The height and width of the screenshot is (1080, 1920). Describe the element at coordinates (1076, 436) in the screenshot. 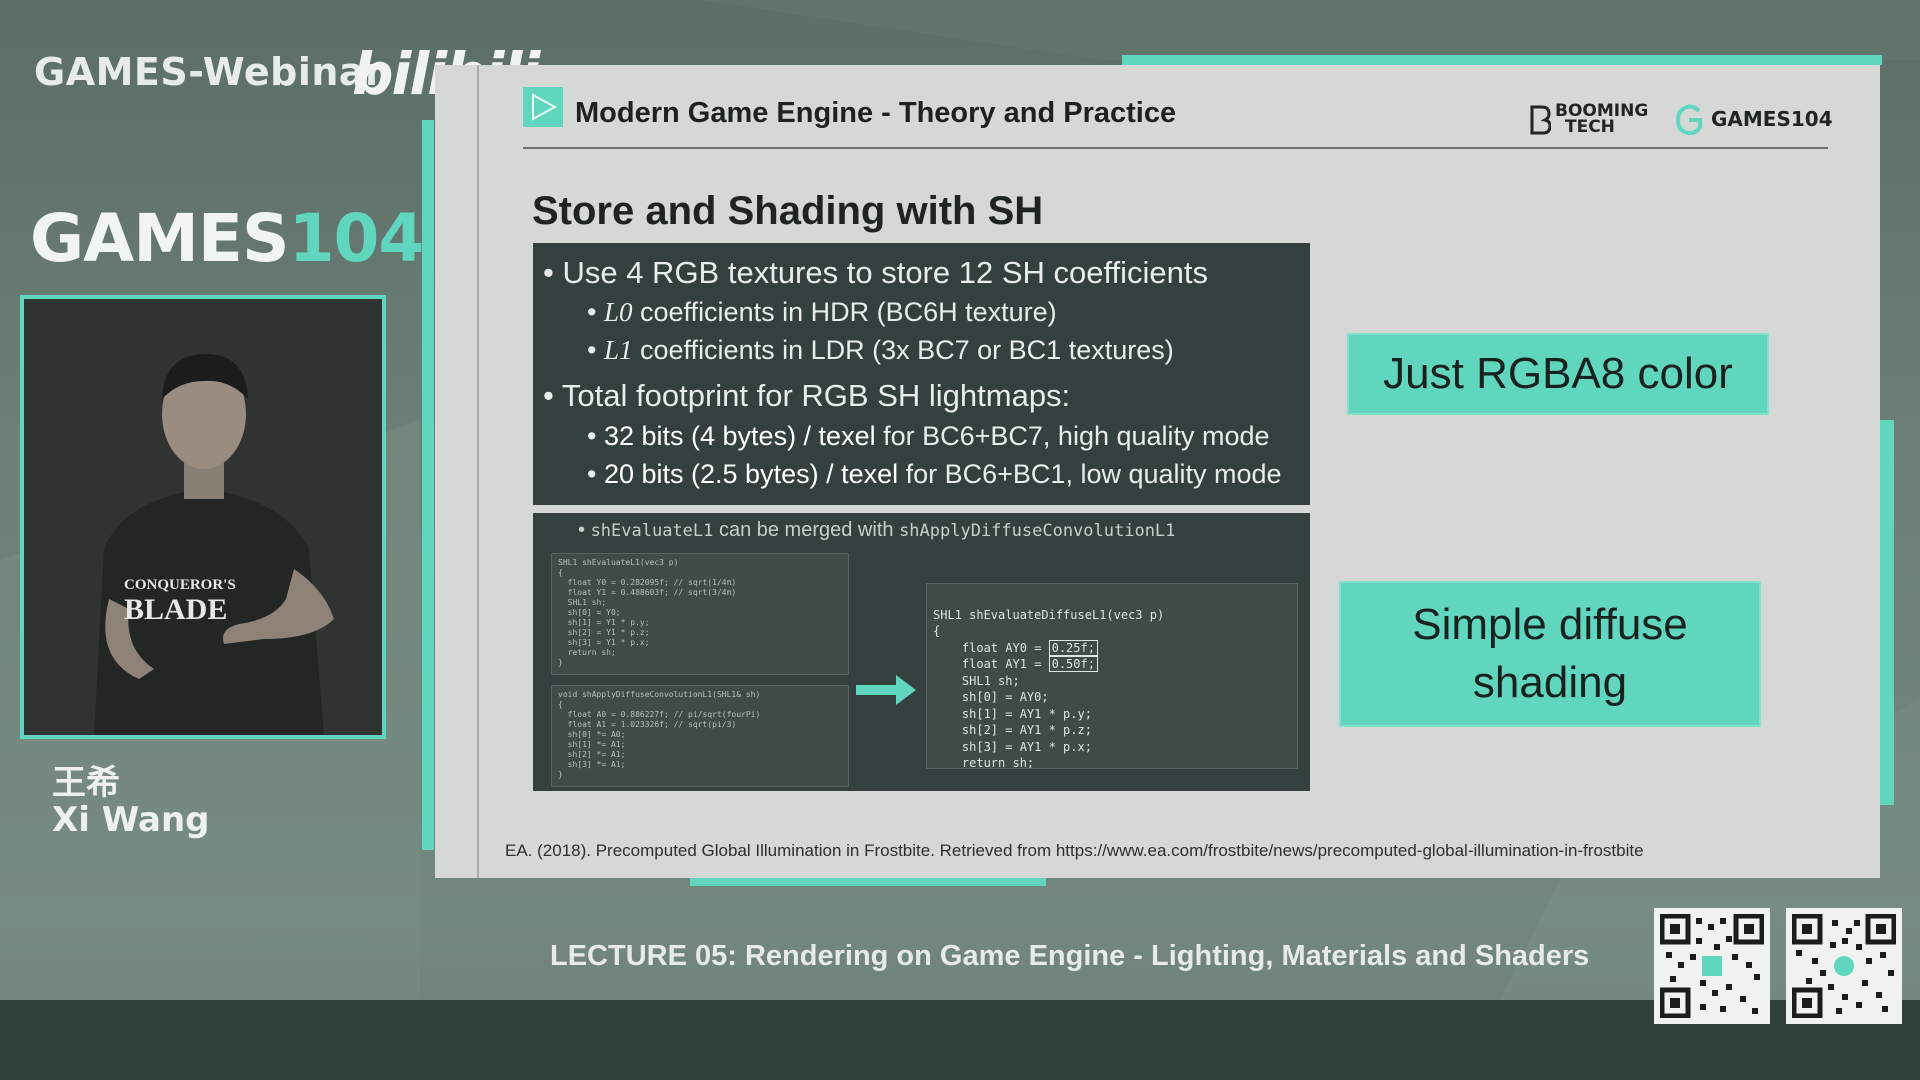

I see `bullet-2-1-rest: for BC6+BC7, high quality mode` at that location.